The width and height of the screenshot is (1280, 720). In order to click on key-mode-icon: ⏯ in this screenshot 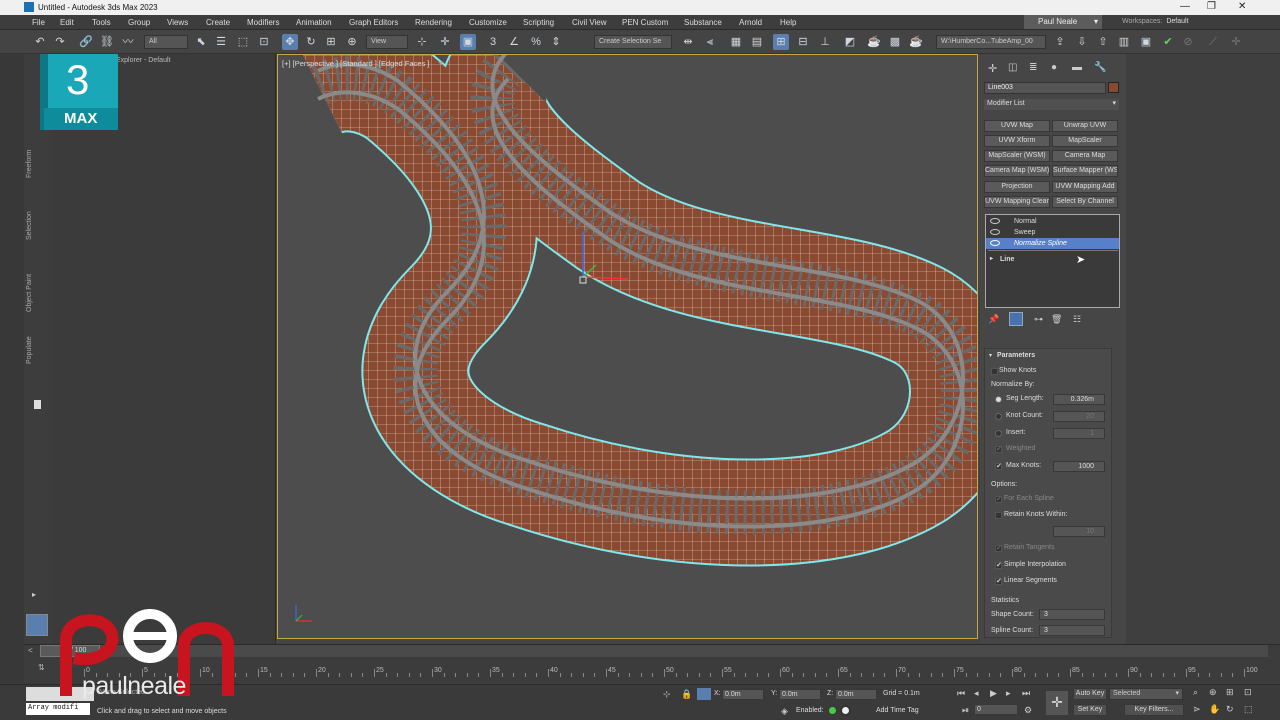, I will do `click(965, 710)`.